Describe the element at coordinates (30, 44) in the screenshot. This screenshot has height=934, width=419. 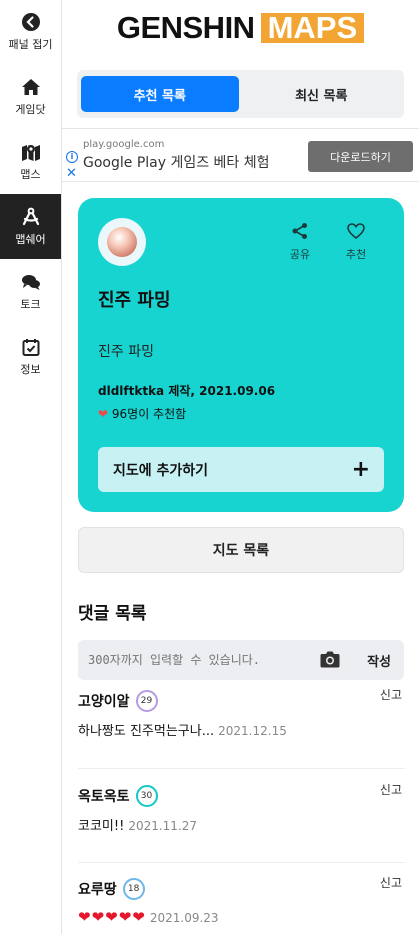
I see `sidebar-item-label: 패널 접기` at that location.